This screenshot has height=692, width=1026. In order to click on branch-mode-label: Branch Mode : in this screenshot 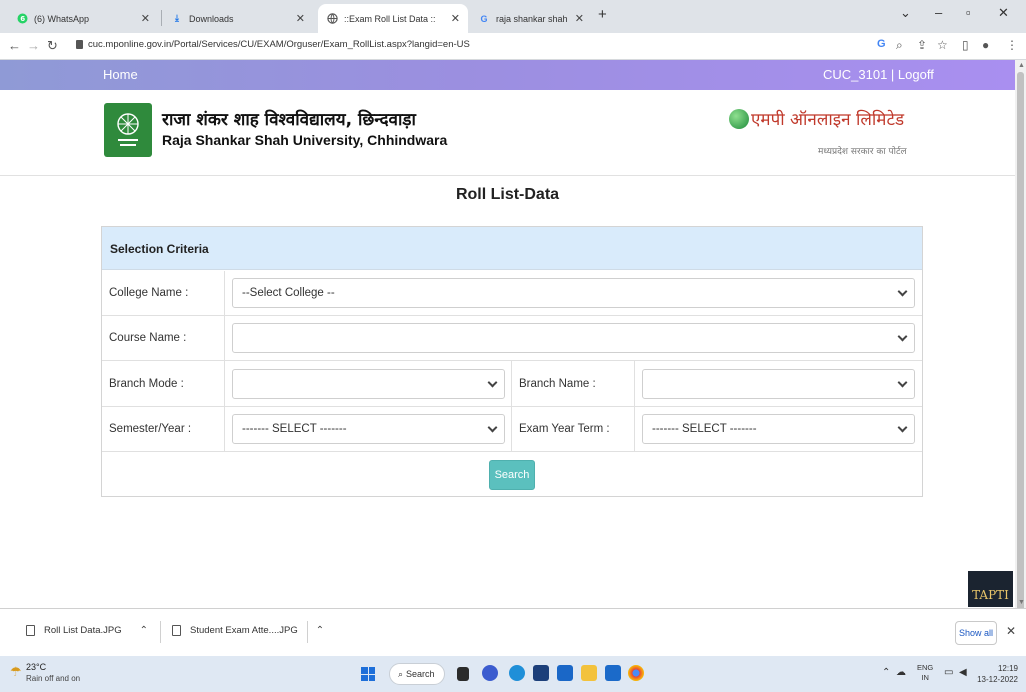, I will do `click(163, 383)`.